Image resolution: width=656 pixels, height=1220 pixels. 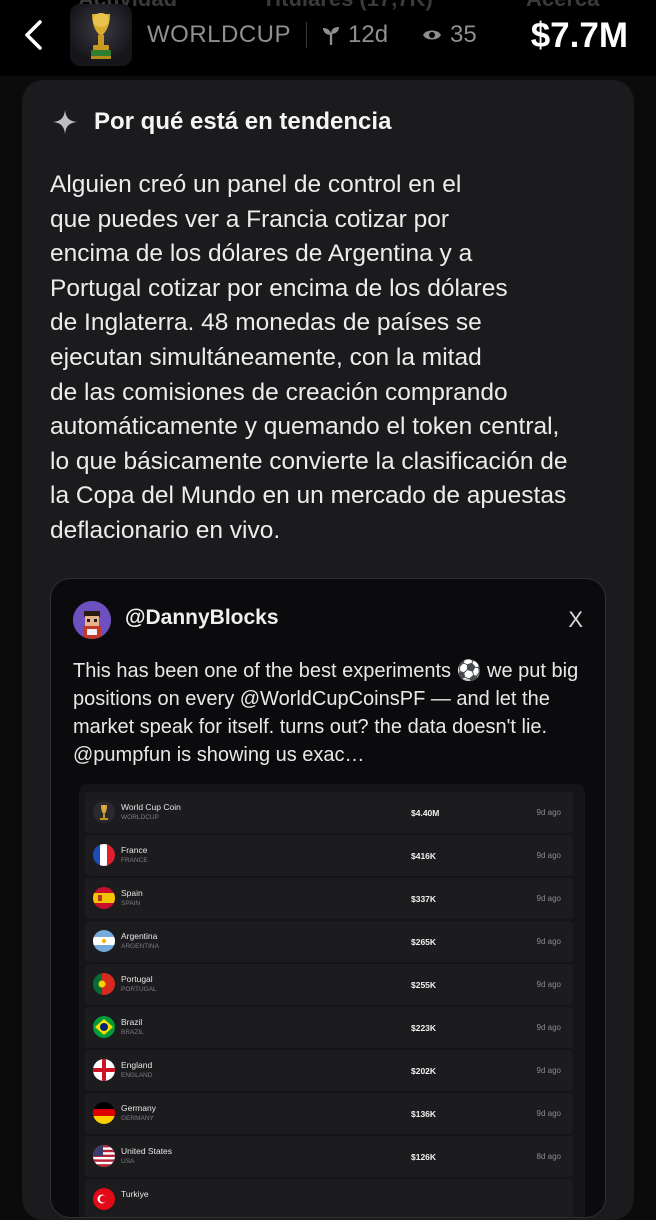 I want to click on chevron-left-icon, so click(x=33, y=35).